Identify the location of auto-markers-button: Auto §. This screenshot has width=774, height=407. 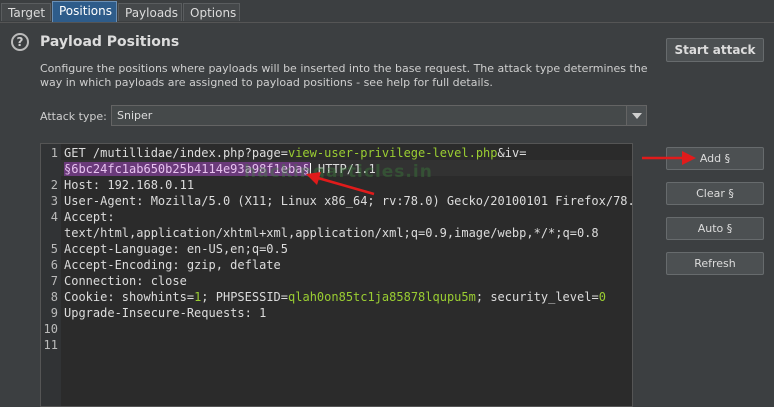
(715, 228).